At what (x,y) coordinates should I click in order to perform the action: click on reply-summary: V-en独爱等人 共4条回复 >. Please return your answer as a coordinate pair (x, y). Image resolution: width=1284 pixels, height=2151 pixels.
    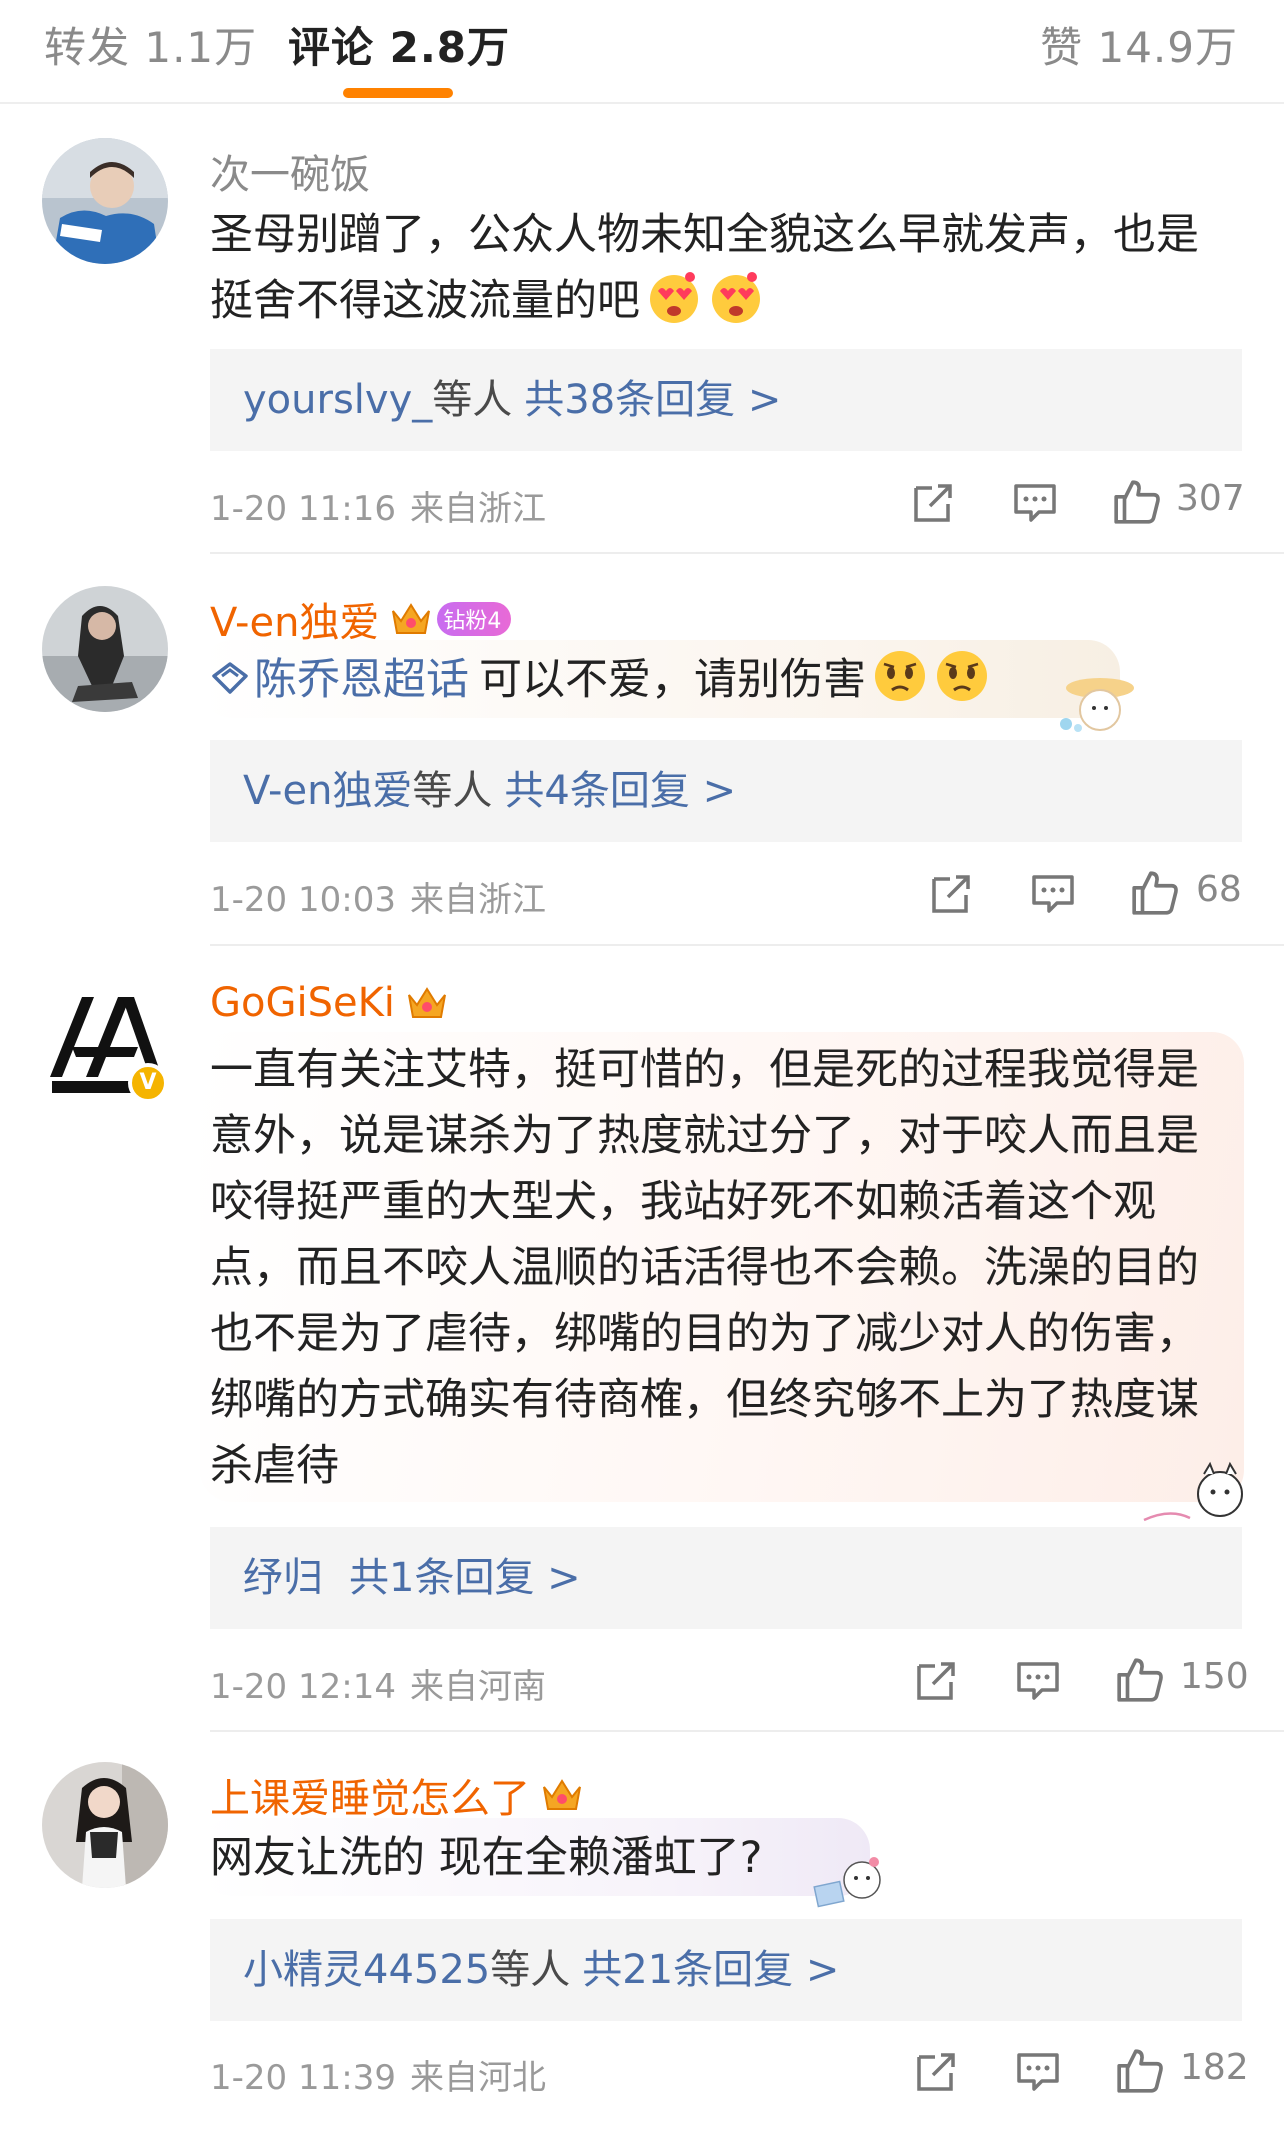
    Looking at the image, I should click on (726, 791).